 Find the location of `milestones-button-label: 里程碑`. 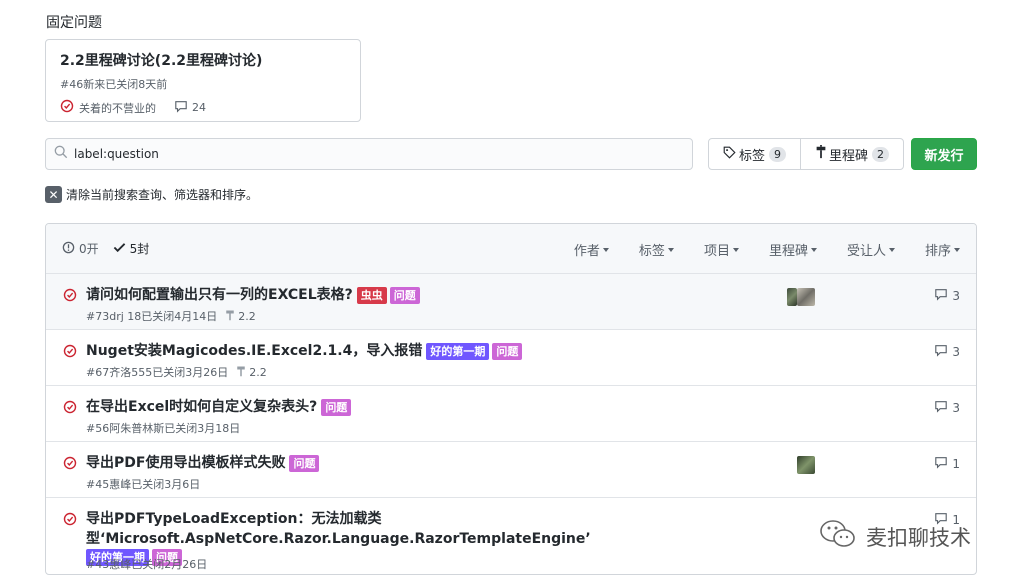

milestones-button-label: 里程碑 is located at coordinates (849, 156).